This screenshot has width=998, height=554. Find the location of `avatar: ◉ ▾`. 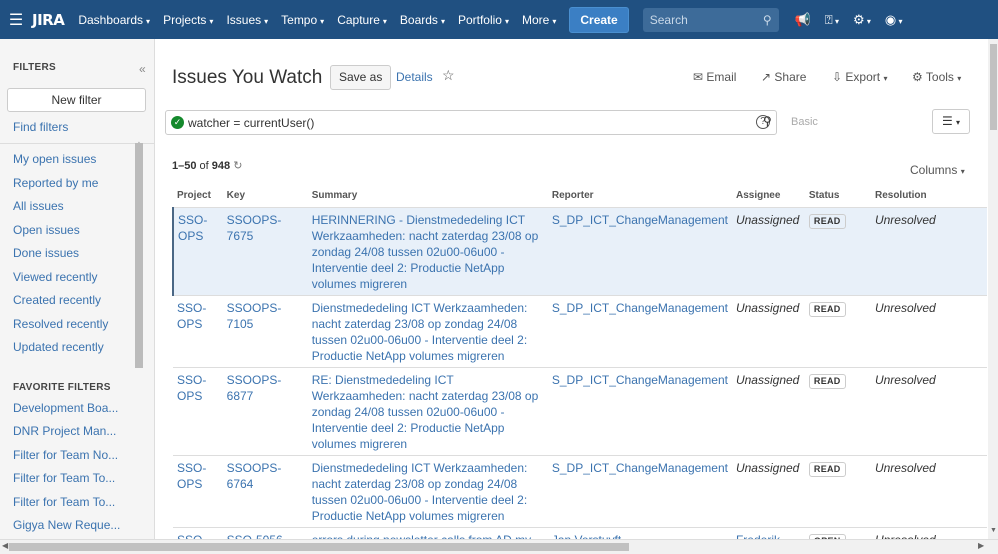

avatar: ◉ ▾ is located at coordinates (894, 20).